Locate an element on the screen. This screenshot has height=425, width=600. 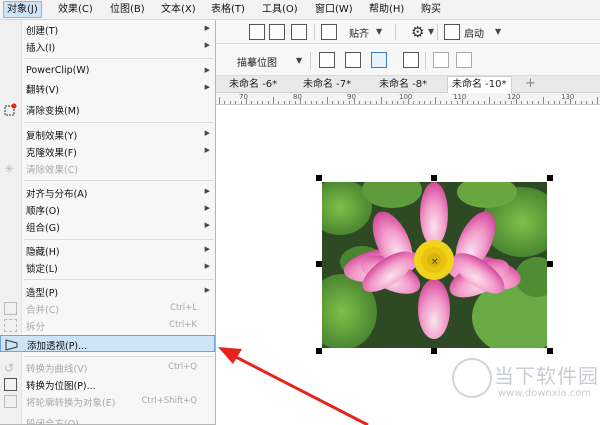
menu-item-flip: 翻转(V) ▶ is located at coordinates (107, 88).